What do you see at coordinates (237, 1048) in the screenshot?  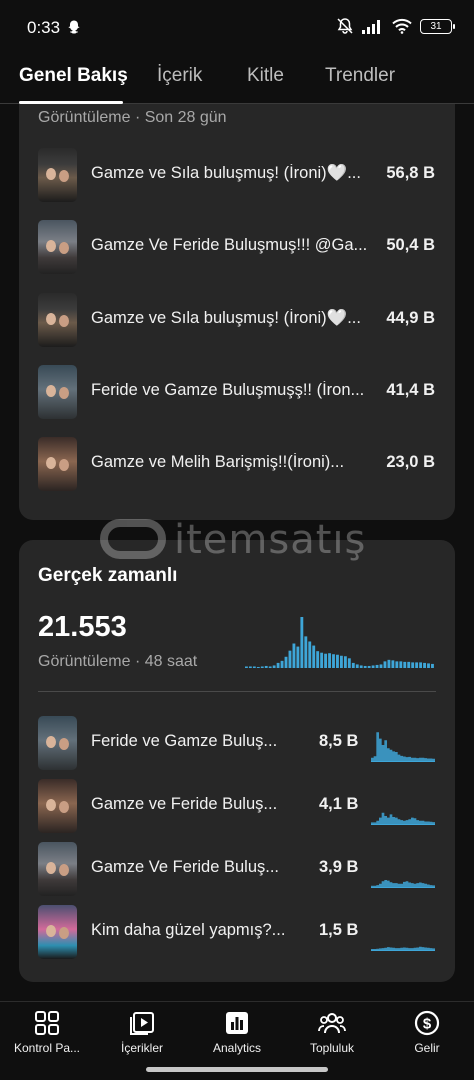 I see `nav-label: Analytics` at bounding box center [237, 1048].